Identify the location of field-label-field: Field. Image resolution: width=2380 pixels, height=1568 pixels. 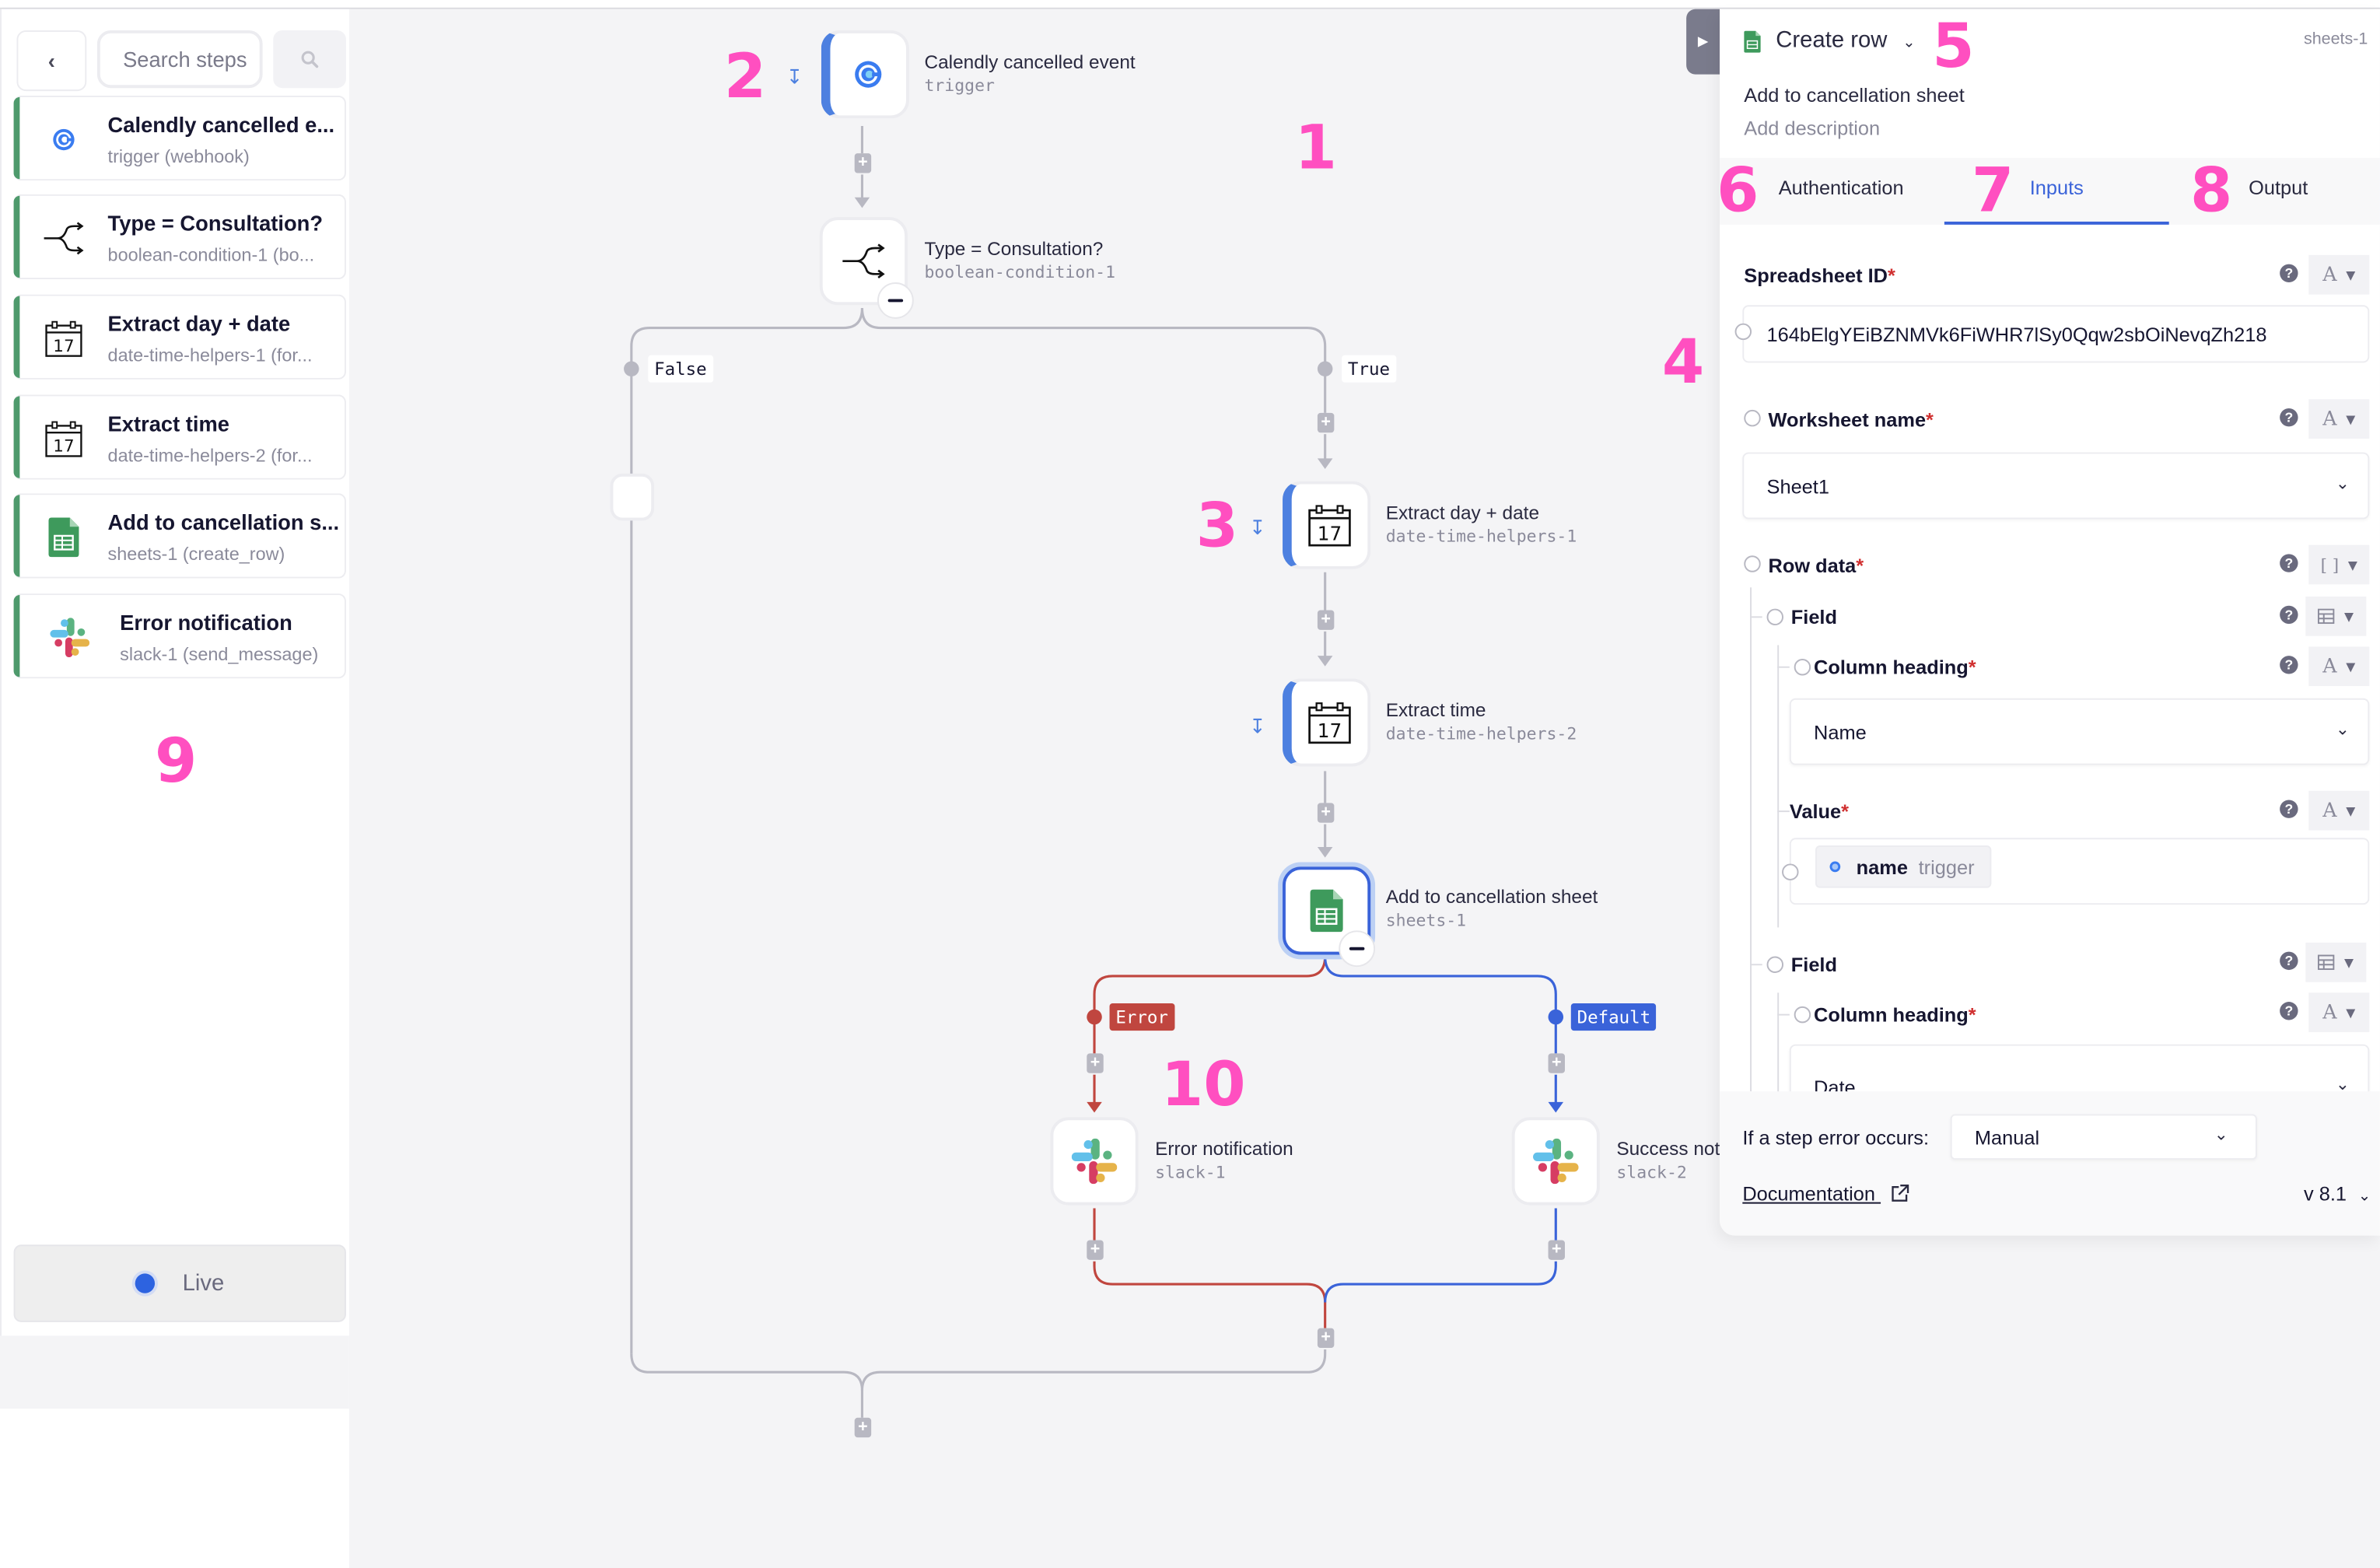
(1814, 965).